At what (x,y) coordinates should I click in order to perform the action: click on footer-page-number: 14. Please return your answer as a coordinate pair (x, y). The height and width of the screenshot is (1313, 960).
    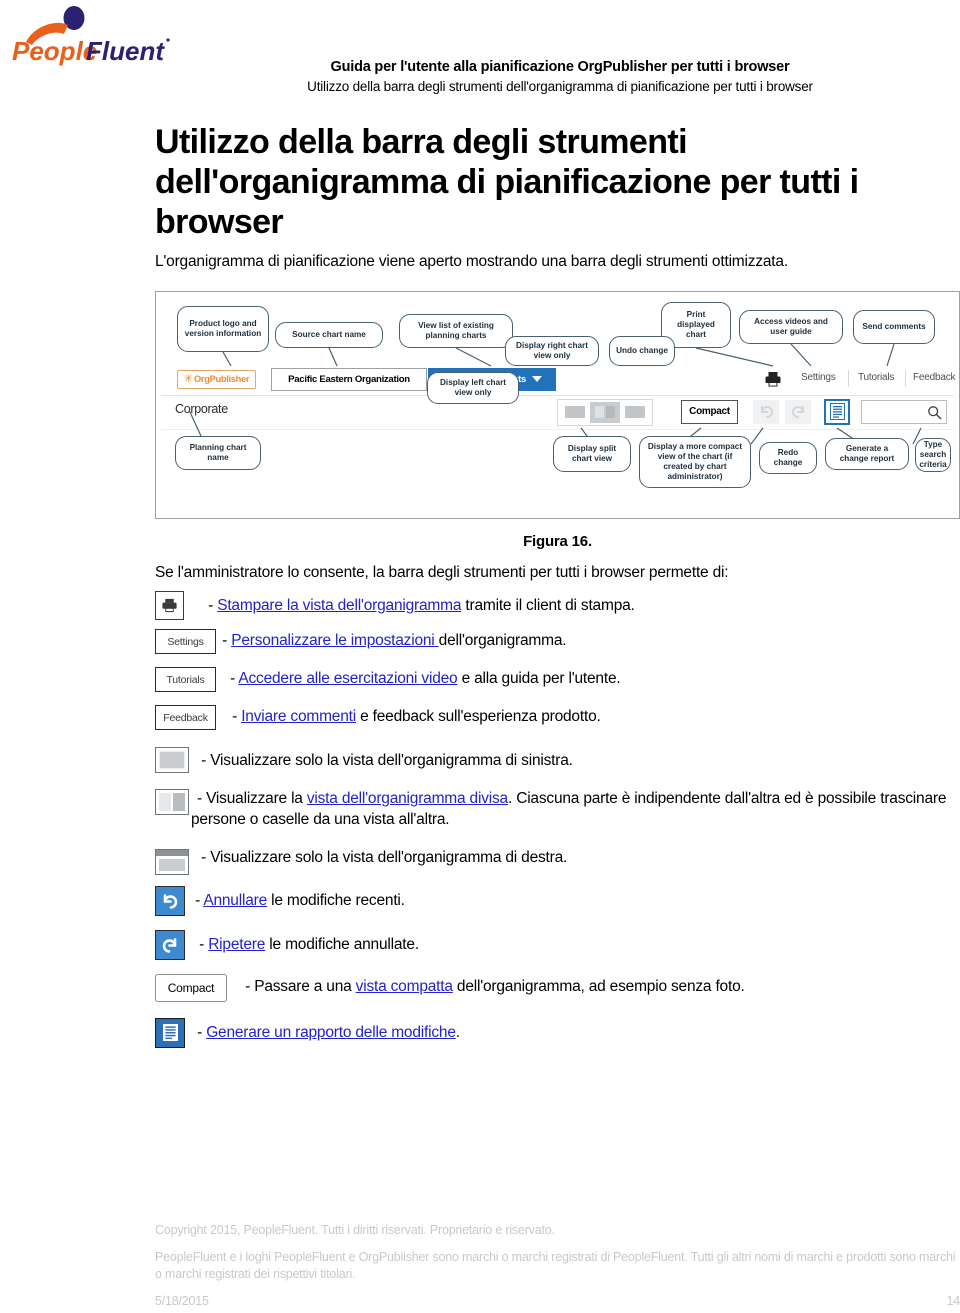
    Looking at the image, I should click on (953, 1300).